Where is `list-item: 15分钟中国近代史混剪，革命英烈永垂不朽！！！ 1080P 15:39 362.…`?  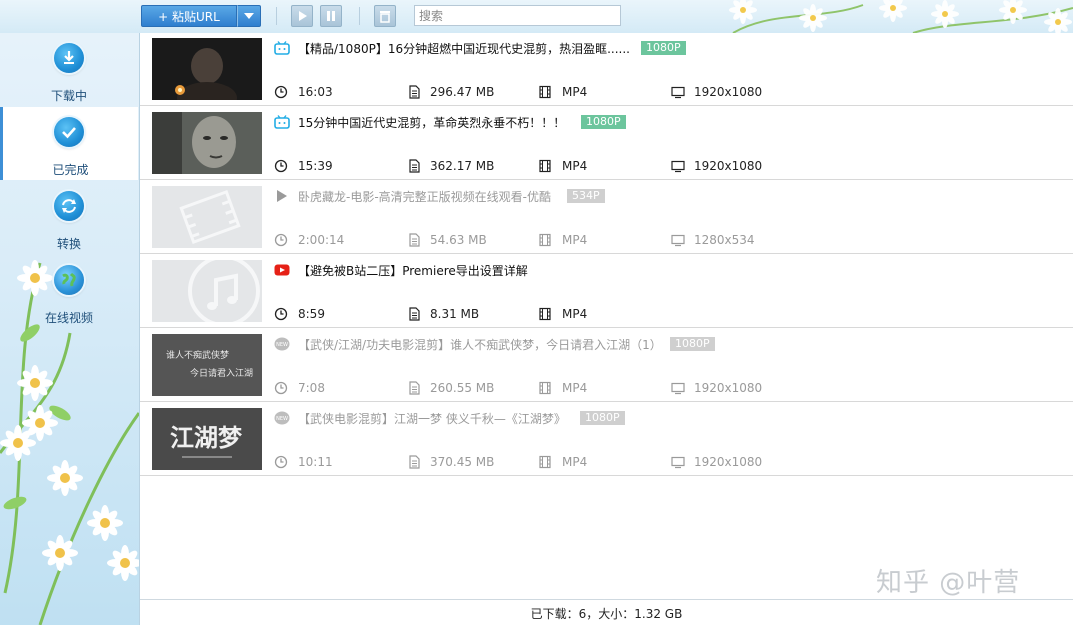
list-item: 15分钟中国近代史混剪，革命英烈永垂不朽！！！ 1080P 15:39 362.… is located at coordinates (606, 143).